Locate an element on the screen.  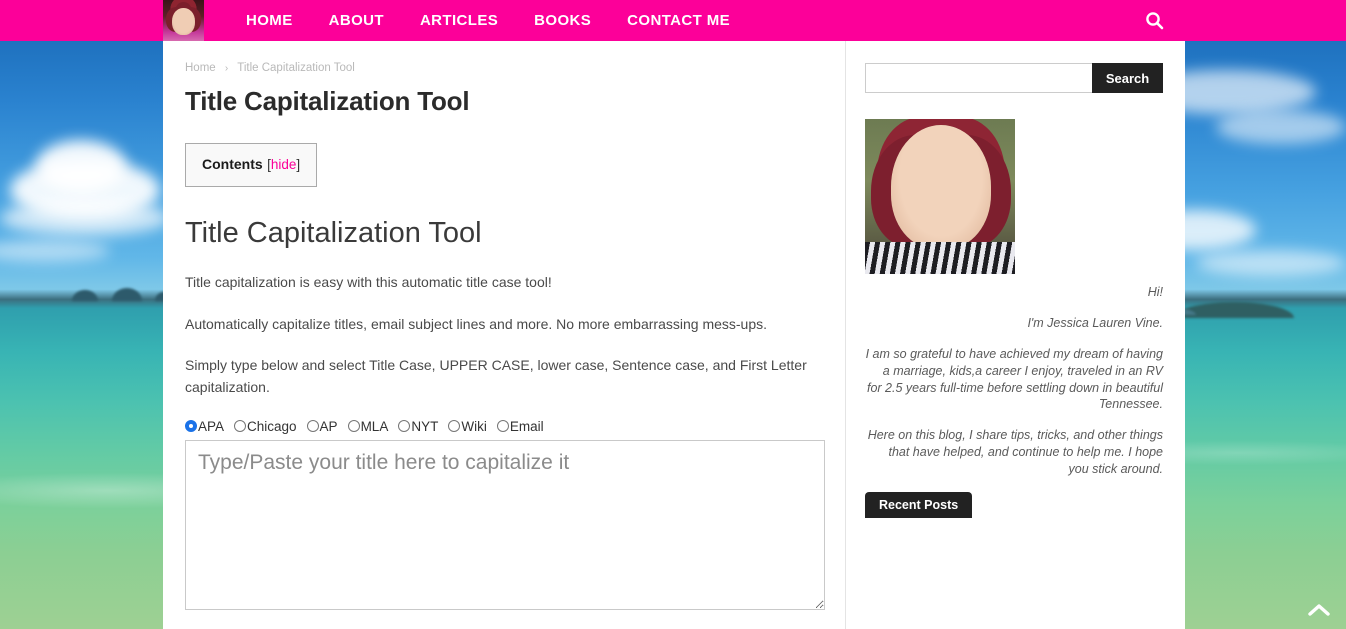
toc-hide-link: hide is located at coordinates (284, 164).